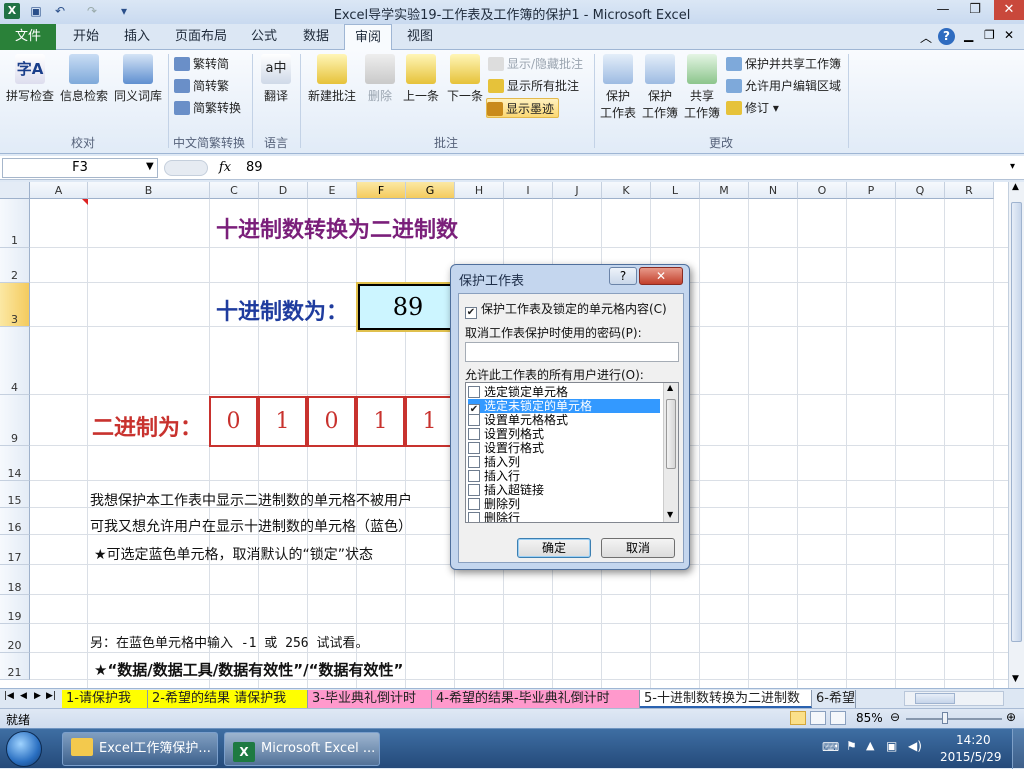 This screenshot has height=769, width=1024. What do you see at coordinates (564, 476) in the screenshot?
I see `permission-option: 插入行` at bounding box center [564, 476].